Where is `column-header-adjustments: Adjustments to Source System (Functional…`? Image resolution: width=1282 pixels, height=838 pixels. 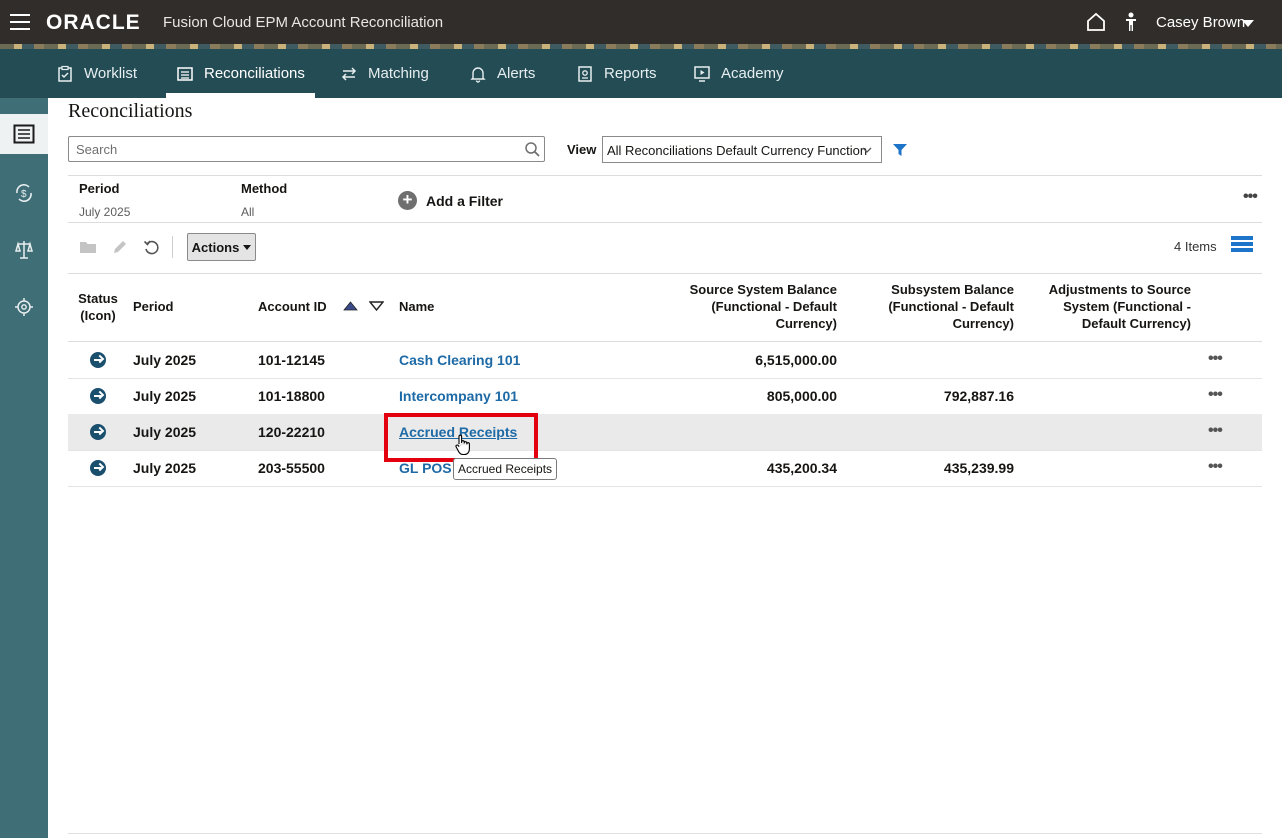 column-header-adjustments: Adjustments to Source System (Functional… is located at coordinates (1105, 306).